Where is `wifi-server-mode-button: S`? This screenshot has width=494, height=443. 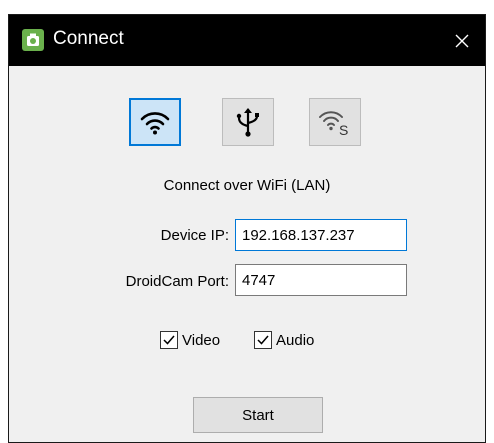 wifi-server-mode-button: S is located at coordinates (335, 122).